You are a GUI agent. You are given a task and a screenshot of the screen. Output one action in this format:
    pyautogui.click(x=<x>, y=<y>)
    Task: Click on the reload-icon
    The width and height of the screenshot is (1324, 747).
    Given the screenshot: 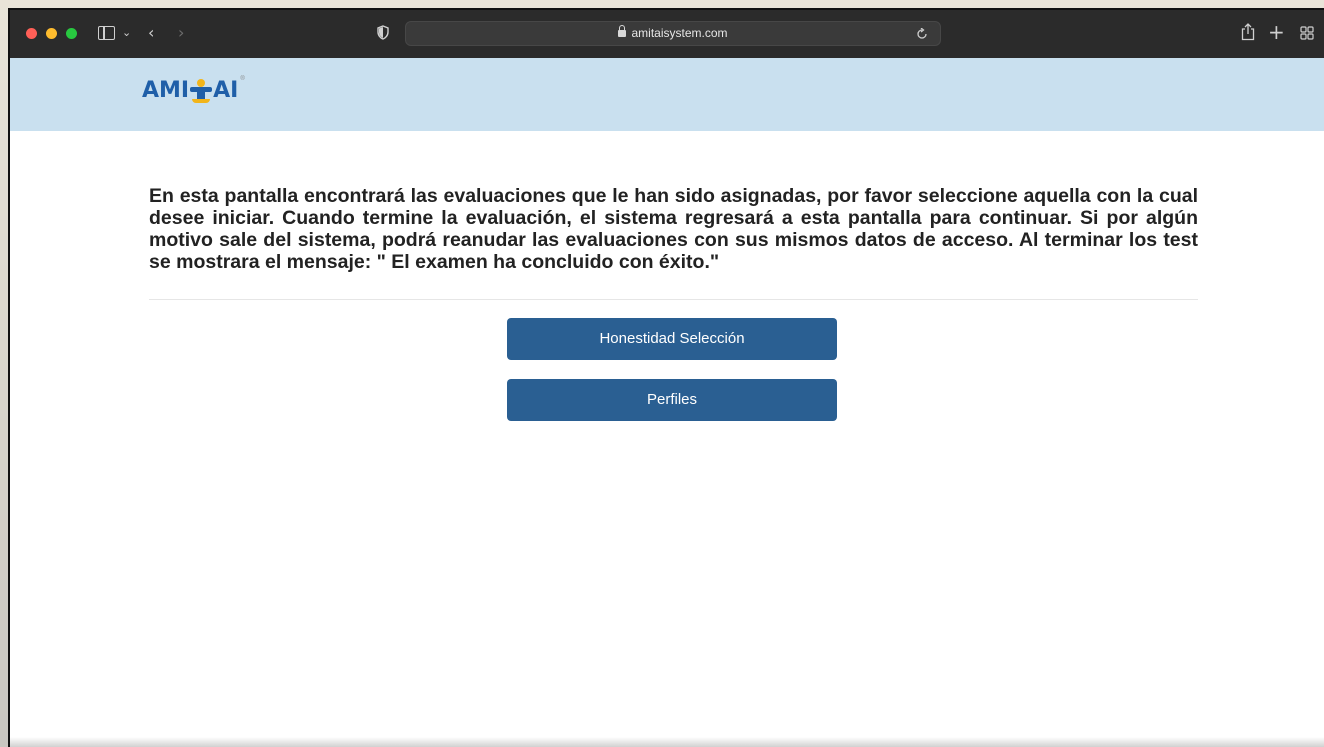 What is the action you would take?
    pyautogui.click(x=922, y=34)
    